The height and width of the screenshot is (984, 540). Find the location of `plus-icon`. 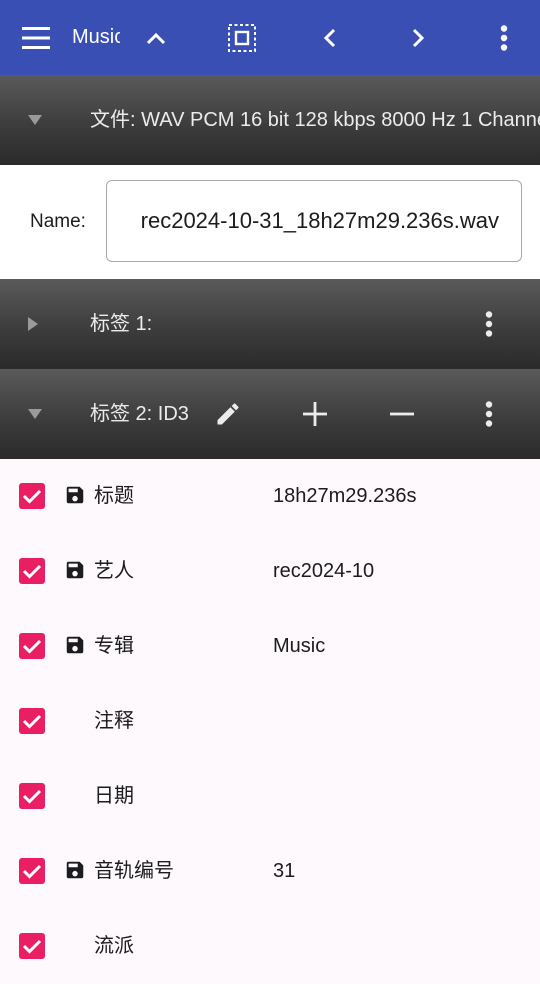

plus-icon is located at coordinates (315, 414).